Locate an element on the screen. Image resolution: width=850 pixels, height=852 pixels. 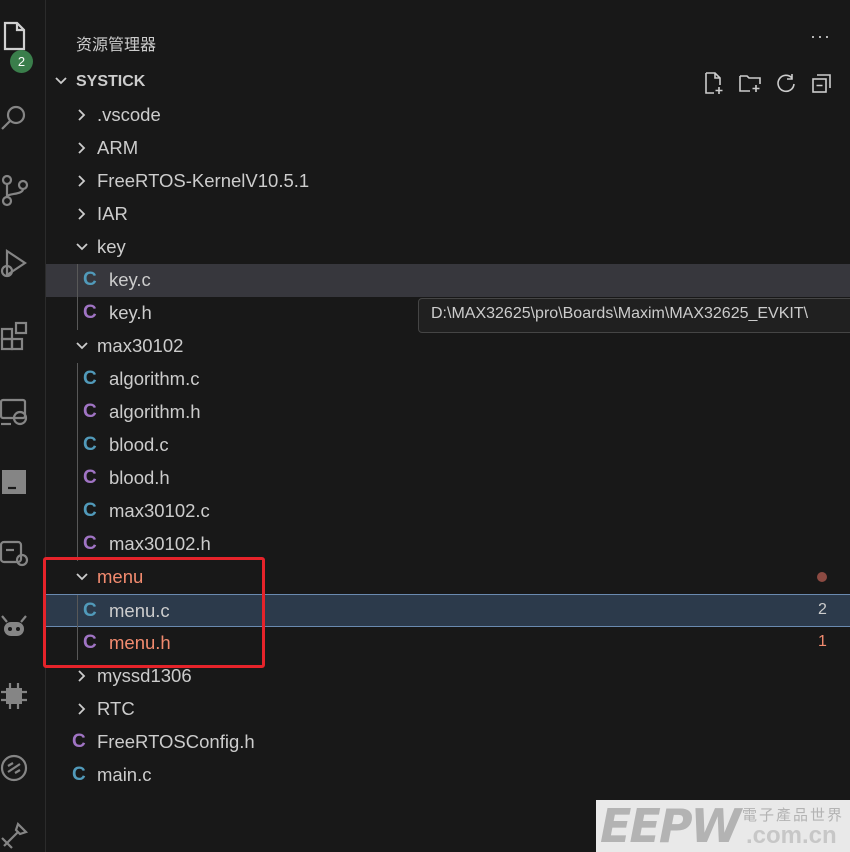
problem-count-badge: 2 is located at coordinates (822, 609).